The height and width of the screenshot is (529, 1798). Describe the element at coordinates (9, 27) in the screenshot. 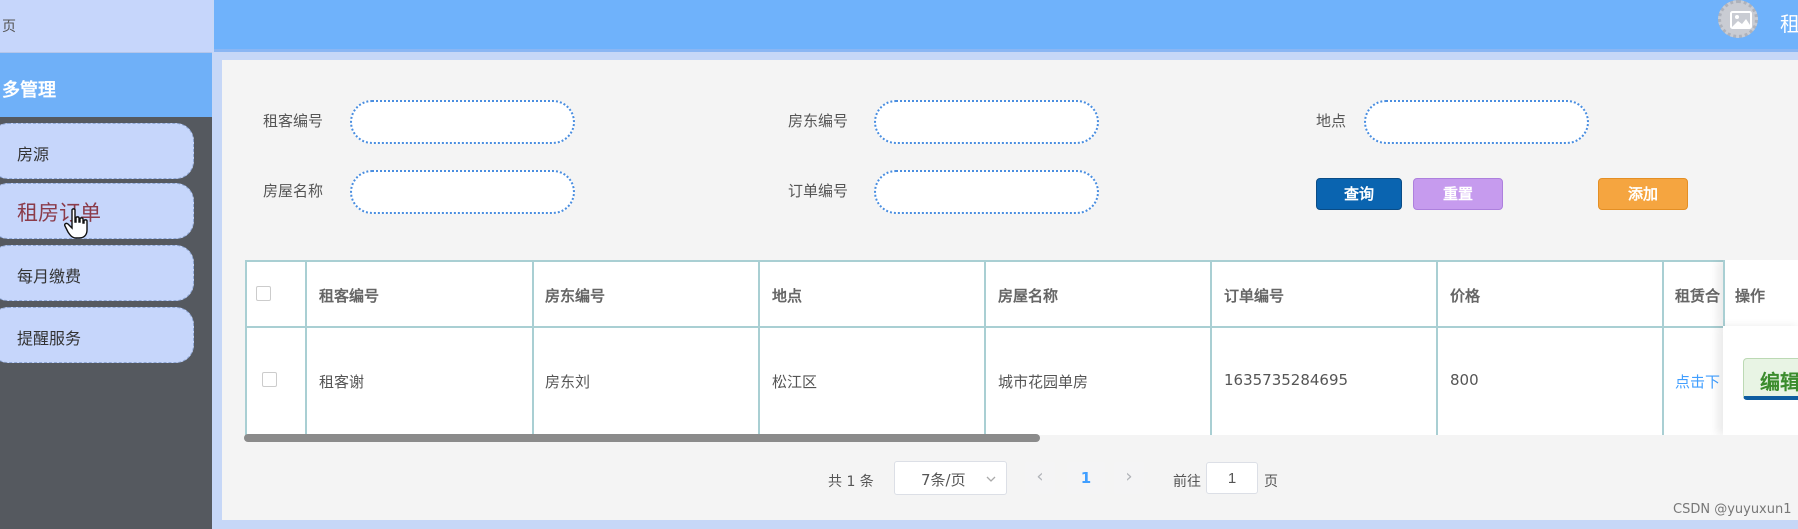

I see `sidebar-home-label: 页` at that location.